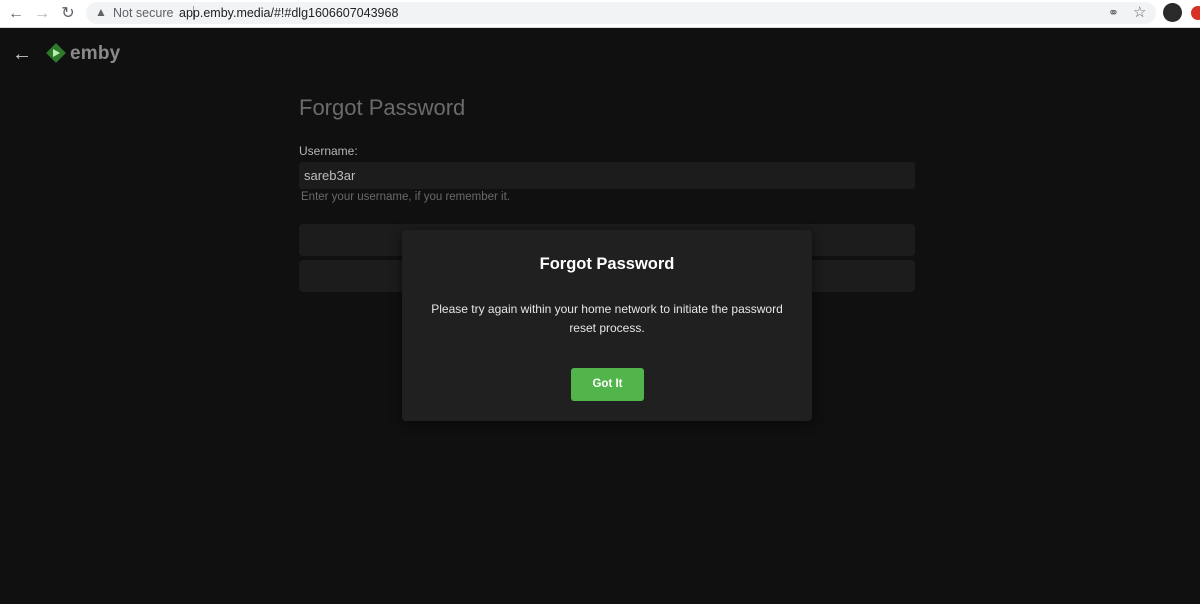  I want to click on play-icon, so click(56, 53).